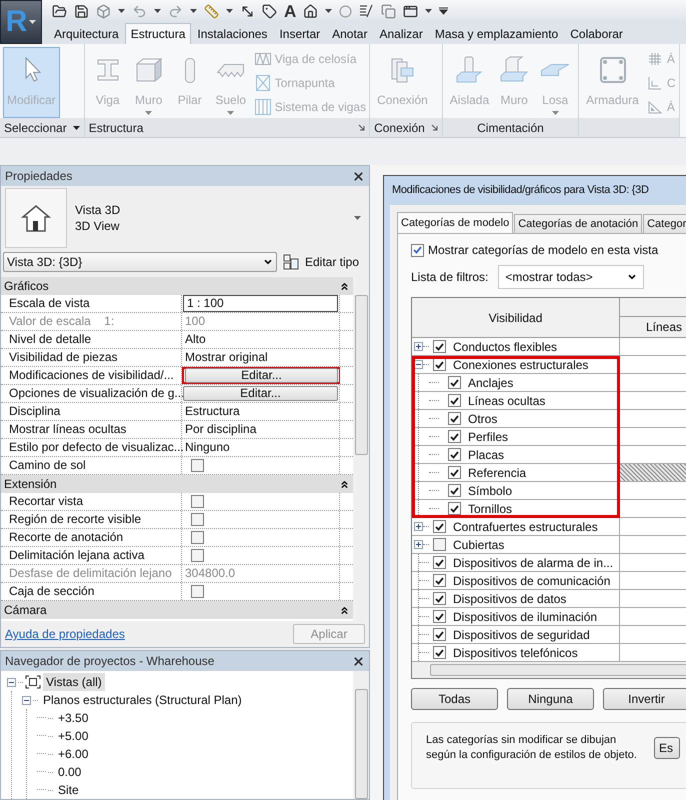 Image resolution: width=686 pixels, height=800 pixels. Describe the element at coordinates (86, 33) in the screenshot. I see `ribbon-tab: Arquitectura` at that location.